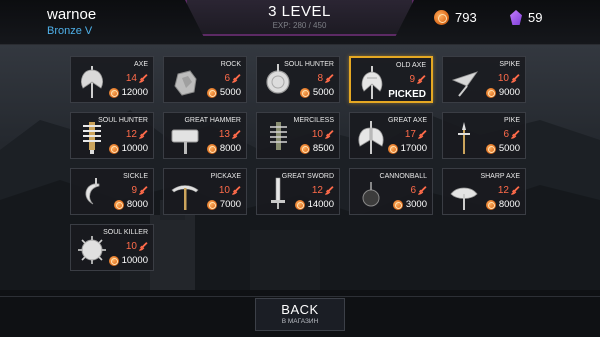 Image resolution: width=600 pixels, height=337 pixels. I want to click on weapon-card: SPIKE 10 9000, so click(484, 79).